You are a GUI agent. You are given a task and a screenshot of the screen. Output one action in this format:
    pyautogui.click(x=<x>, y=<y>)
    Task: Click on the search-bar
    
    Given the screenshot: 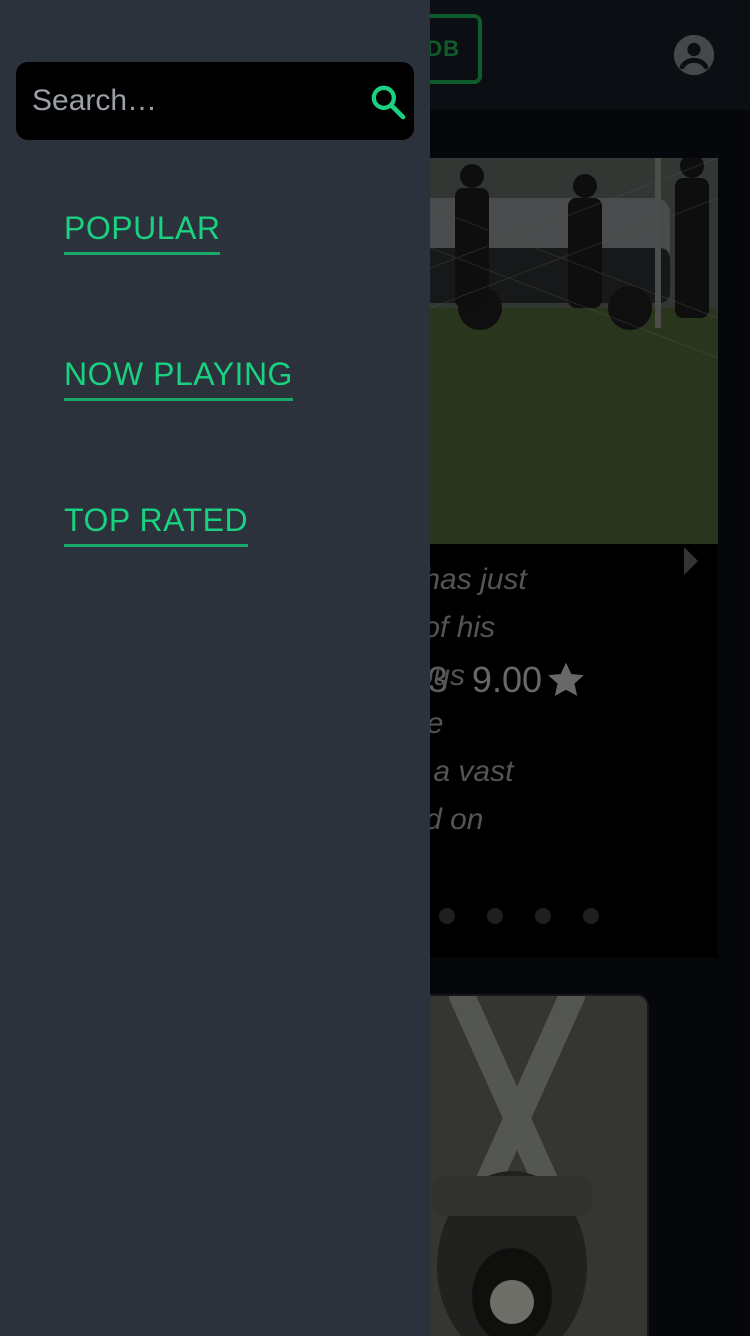 What is the action you would take?
    pyautogui.click(x=215, y=101)
    